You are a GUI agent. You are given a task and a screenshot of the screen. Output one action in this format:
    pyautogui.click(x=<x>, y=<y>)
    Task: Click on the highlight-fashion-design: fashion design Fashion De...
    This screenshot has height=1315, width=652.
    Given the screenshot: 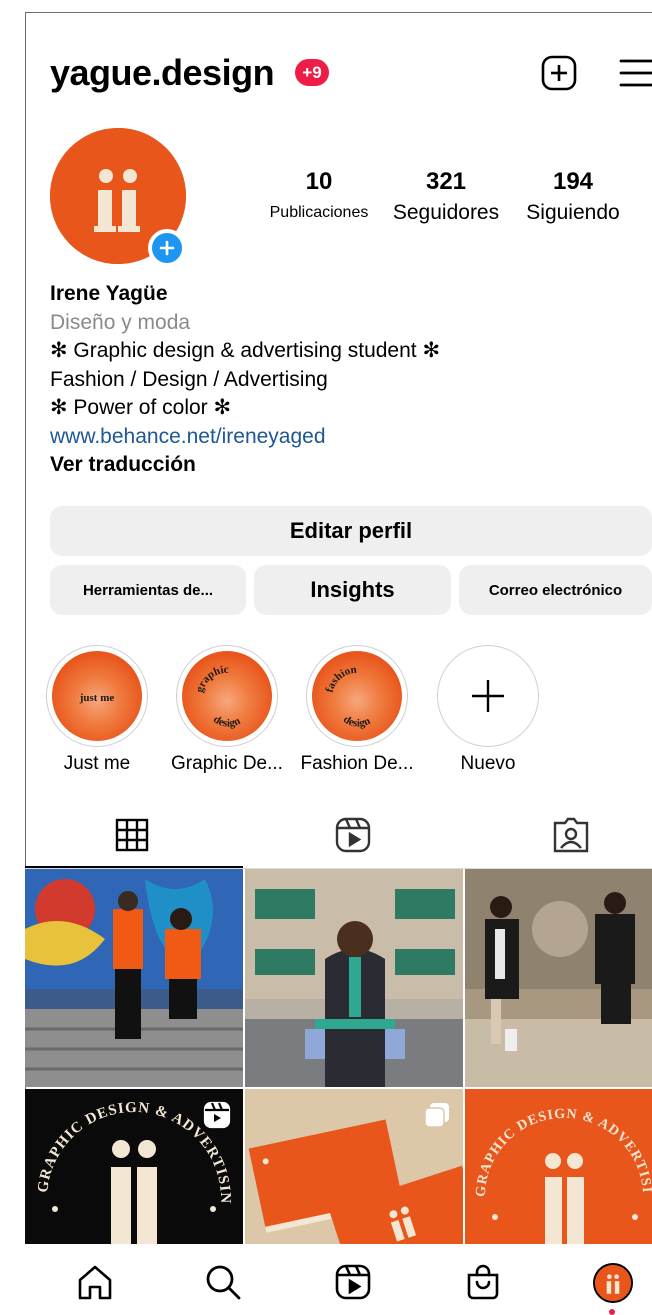 What is the action you would take?
    pyautogui.click(x=357, y=709)
    